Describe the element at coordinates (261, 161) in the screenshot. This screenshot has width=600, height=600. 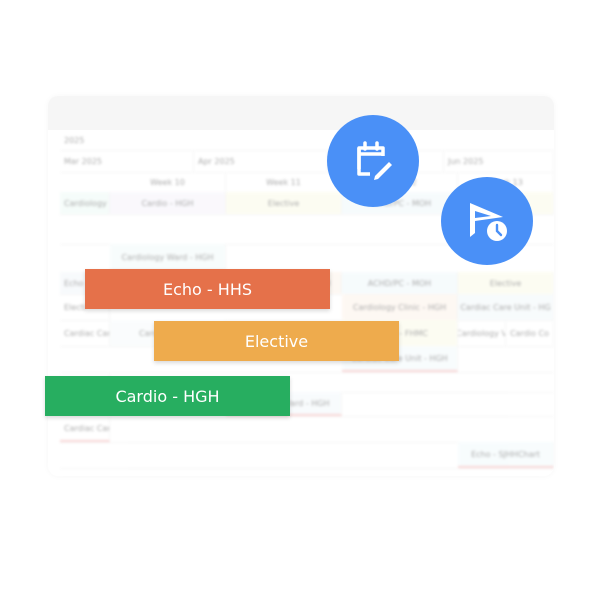
I see `month-header: Apr 2025` at that location.